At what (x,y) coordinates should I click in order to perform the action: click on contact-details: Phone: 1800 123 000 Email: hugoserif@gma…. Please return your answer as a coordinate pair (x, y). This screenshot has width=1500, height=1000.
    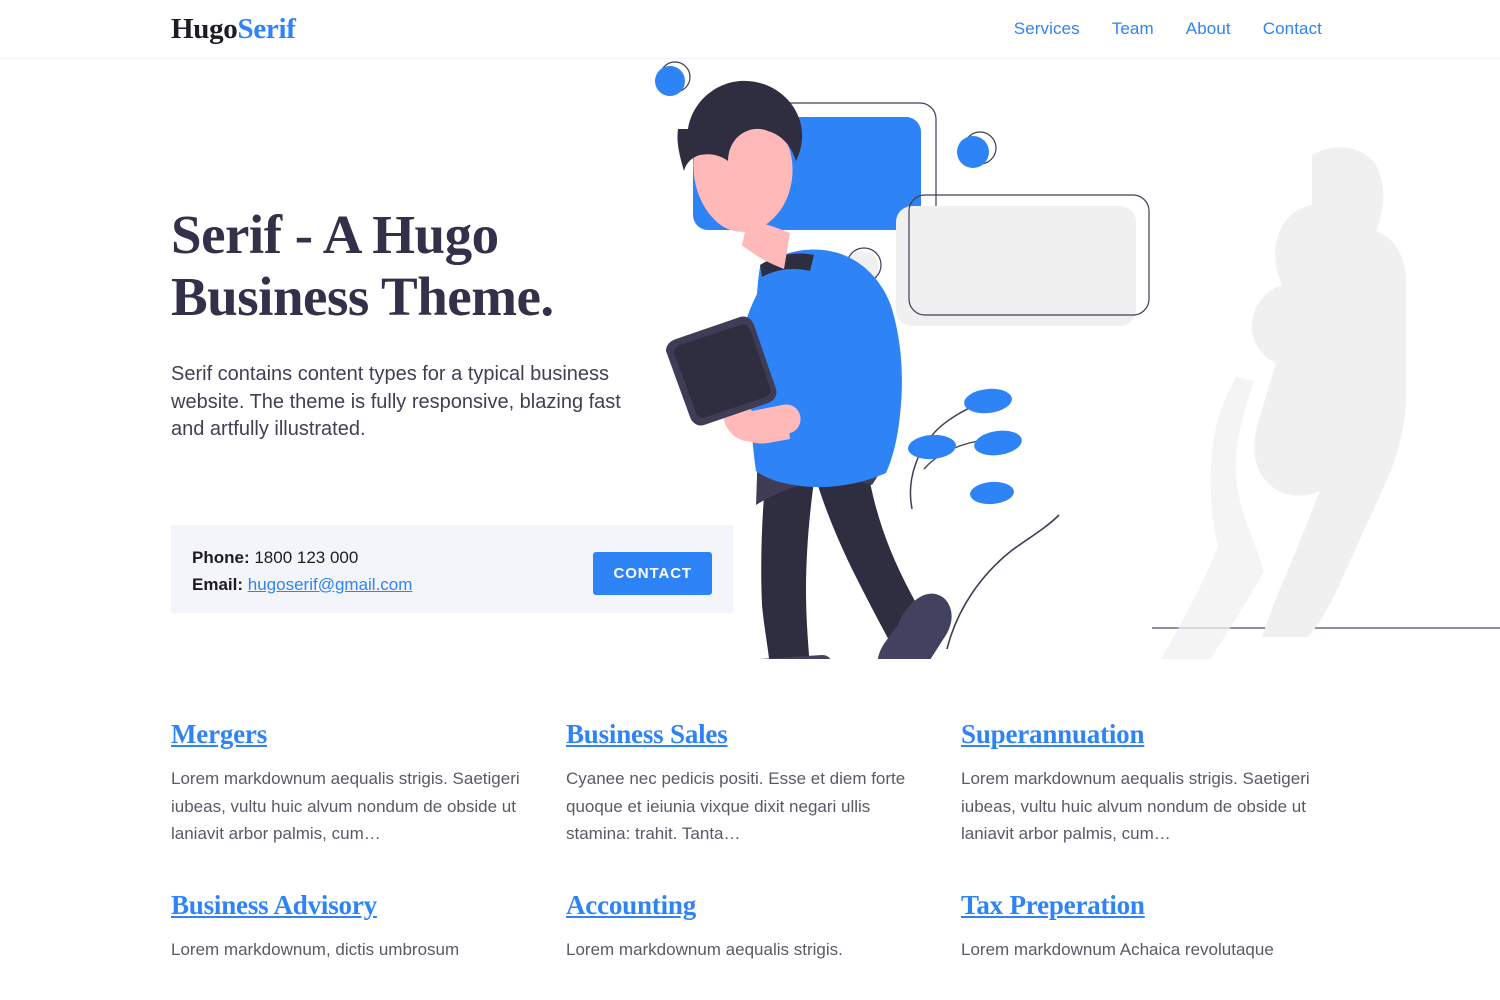
    Looking at the image, I should click on (302, 571).